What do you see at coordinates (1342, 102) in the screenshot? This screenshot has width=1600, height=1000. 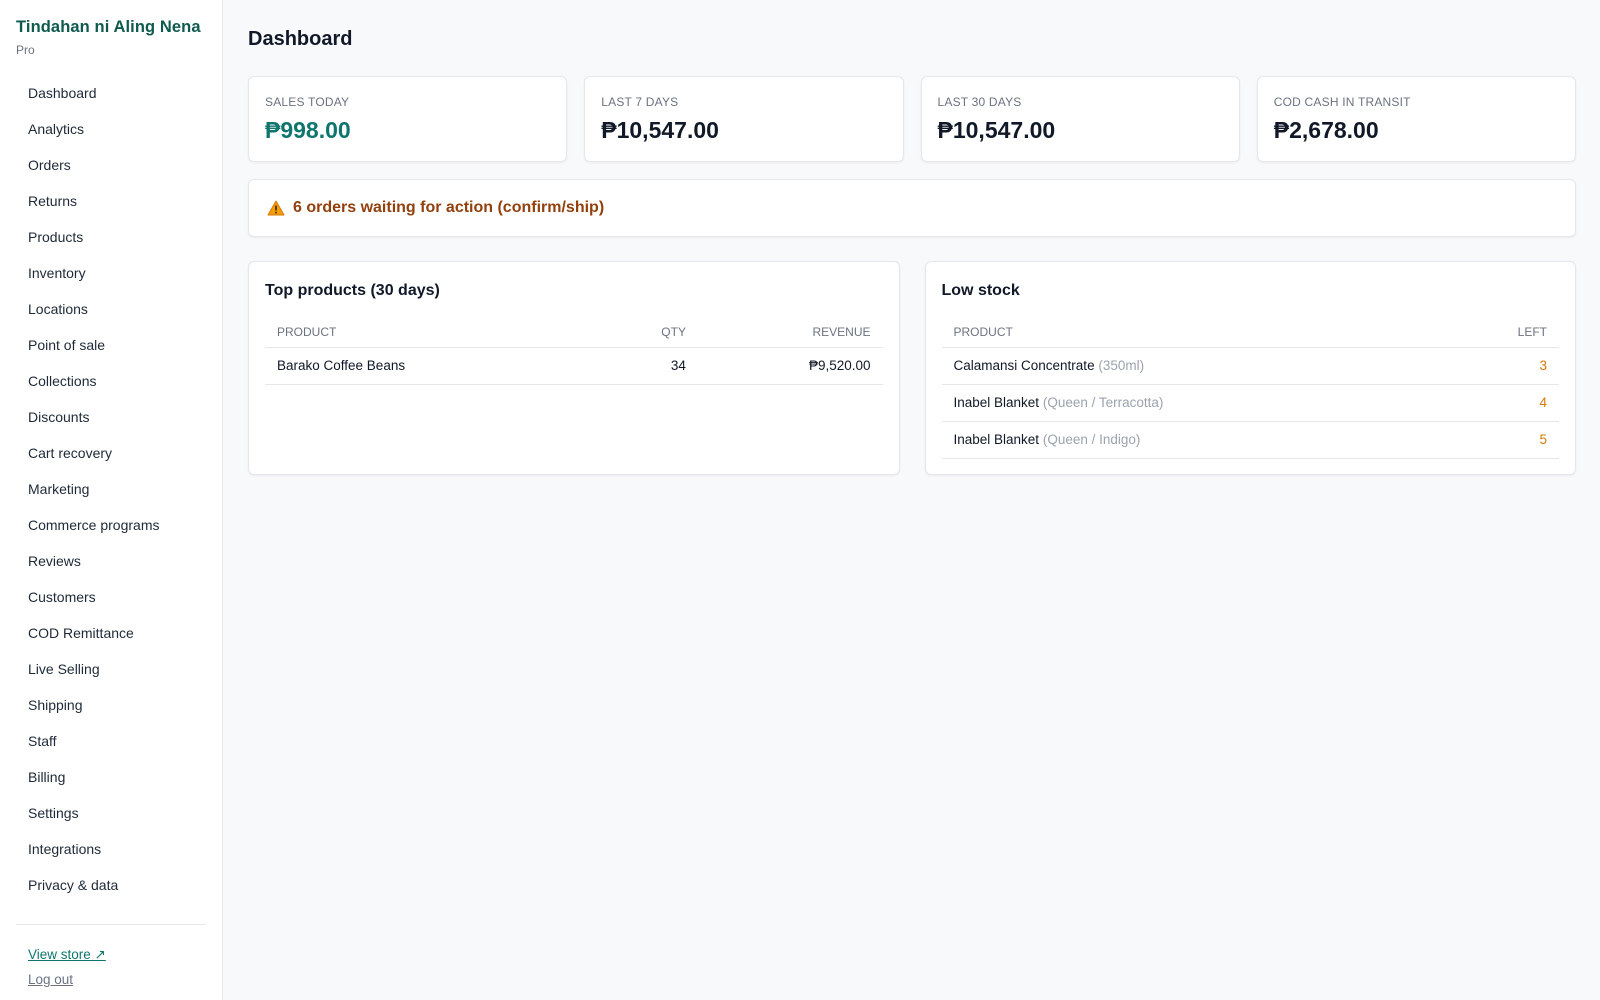 I see `stat-label: COD CASH IN TRANSIT` at bounding box center [1342, 102].